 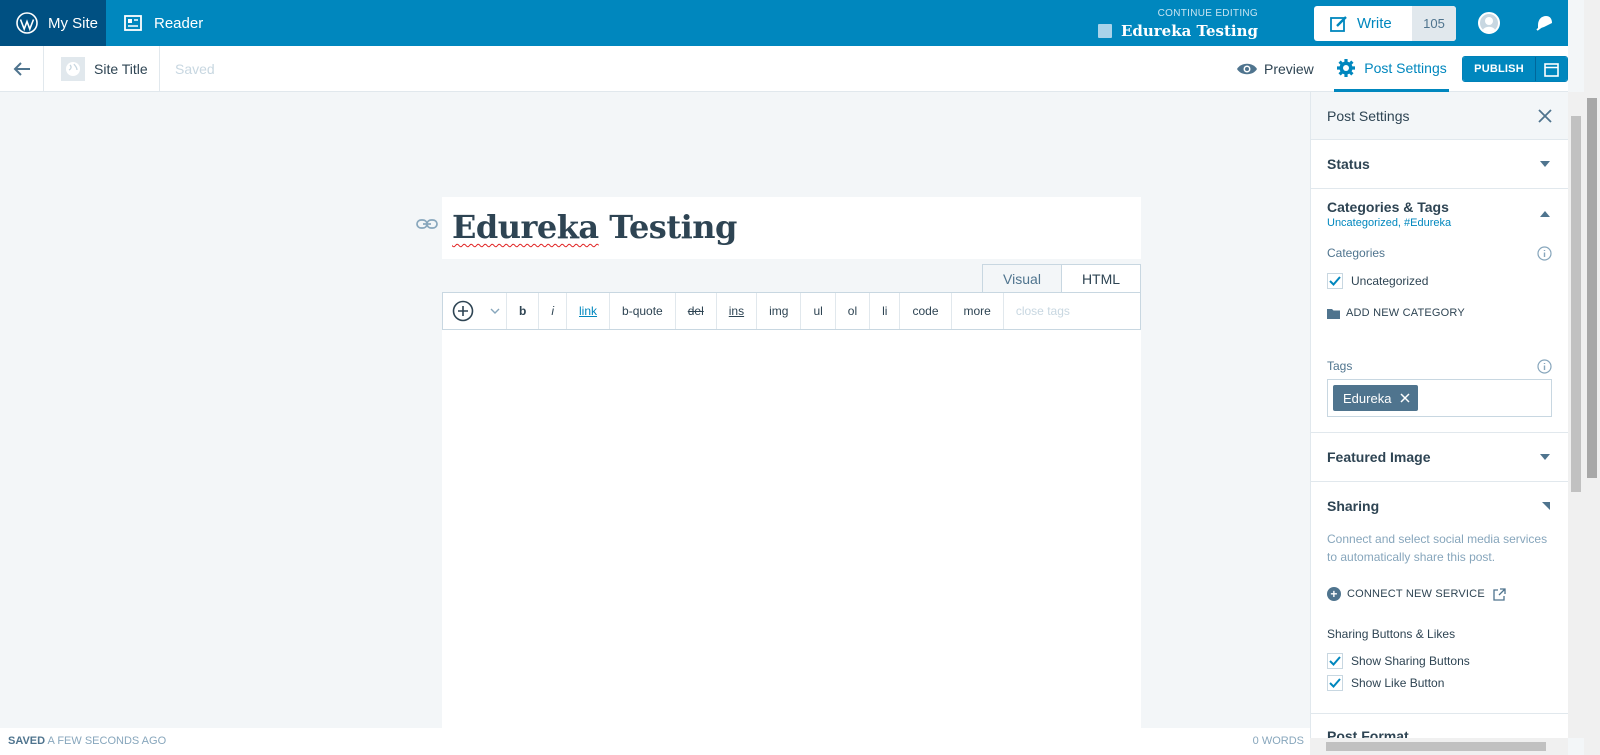 What do you see at coordinates (978, 311) in the screenshot?
I see `toolbar-more: more` at bounding box center [978, 311].